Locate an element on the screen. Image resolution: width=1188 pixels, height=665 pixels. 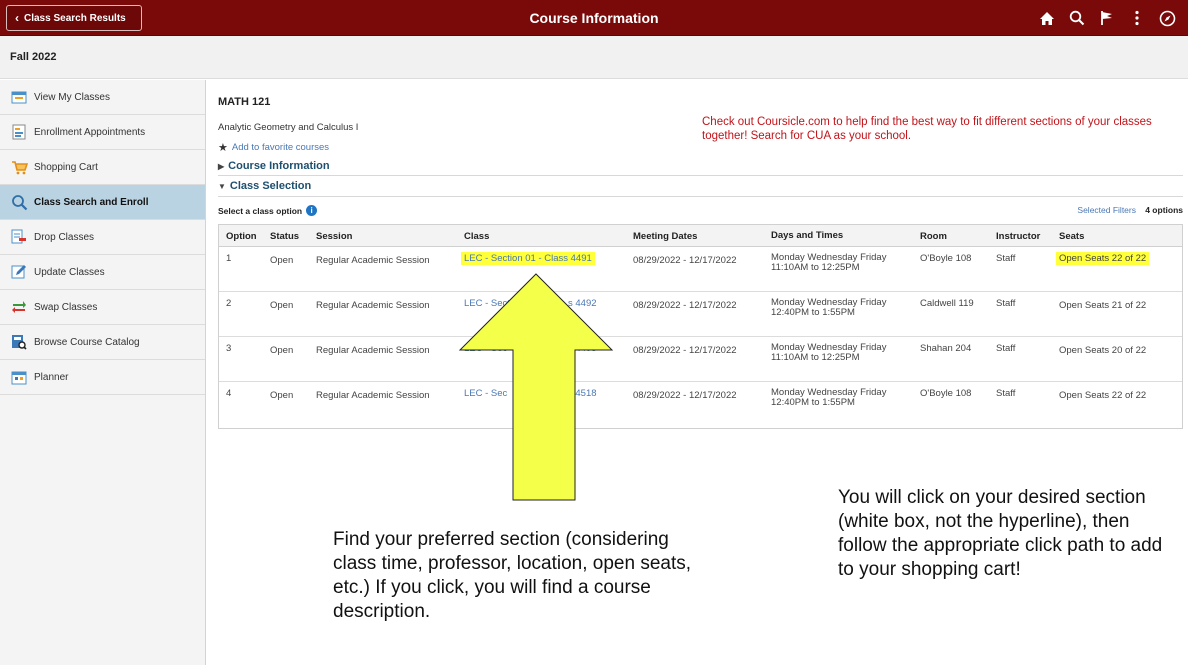
sidebar-item-label: Browse Course Catalog is located at coordinates (87, 342).